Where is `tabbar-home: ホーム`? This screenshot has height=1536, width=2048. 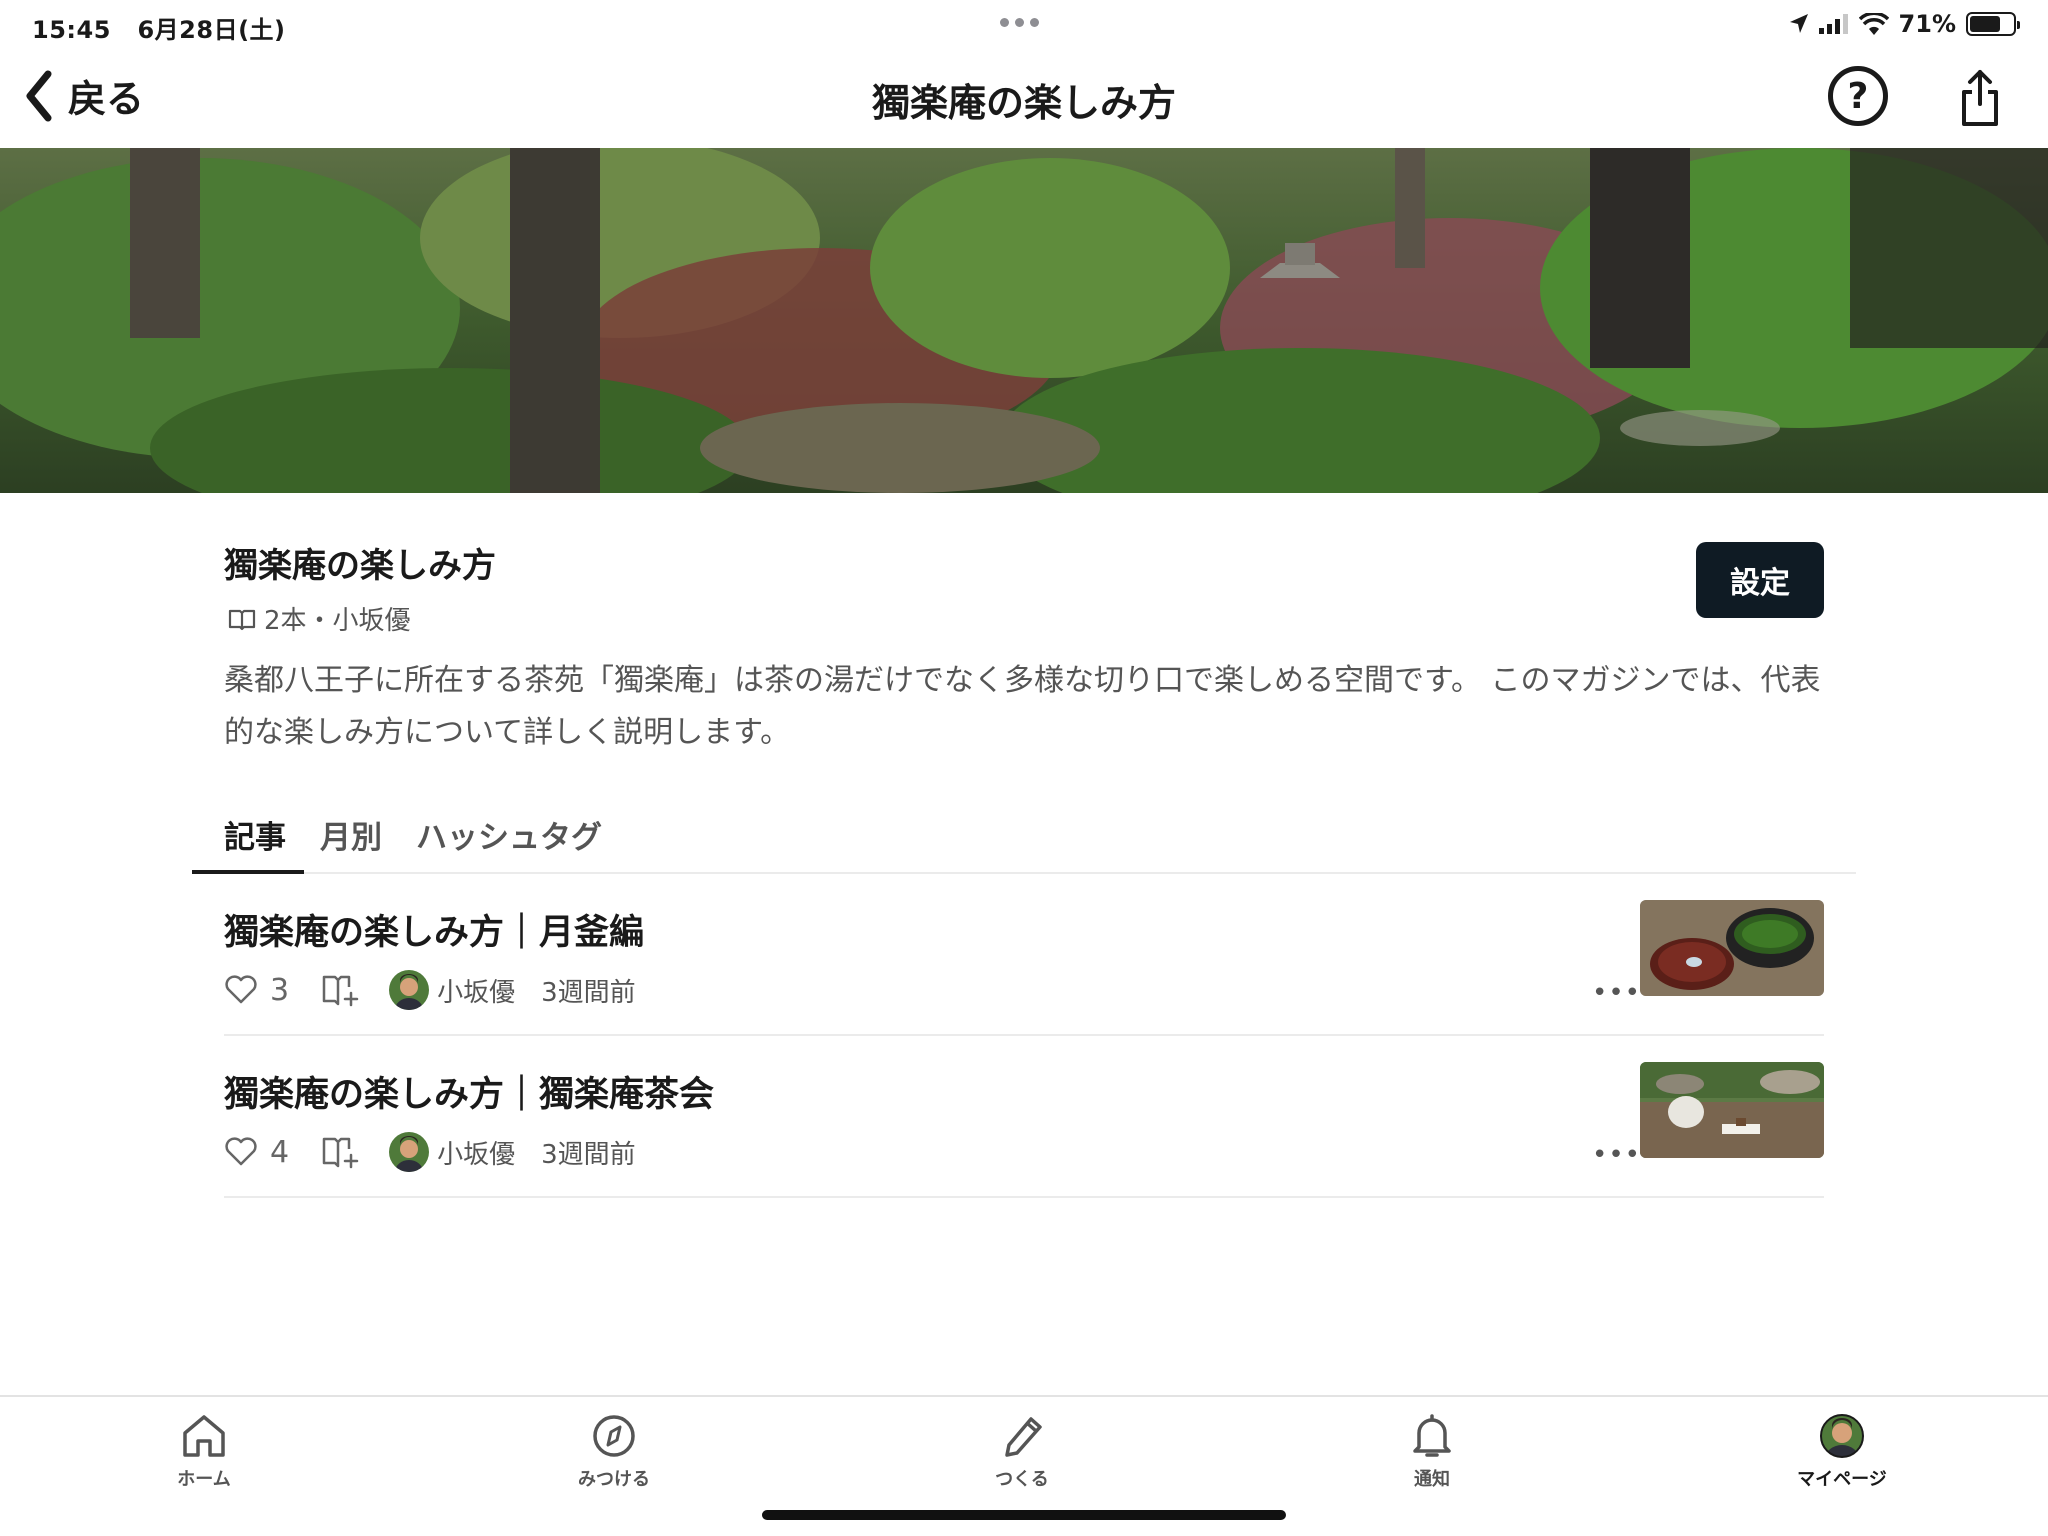 tabbar-home: ホーム is located at coordinates (204, 1452).